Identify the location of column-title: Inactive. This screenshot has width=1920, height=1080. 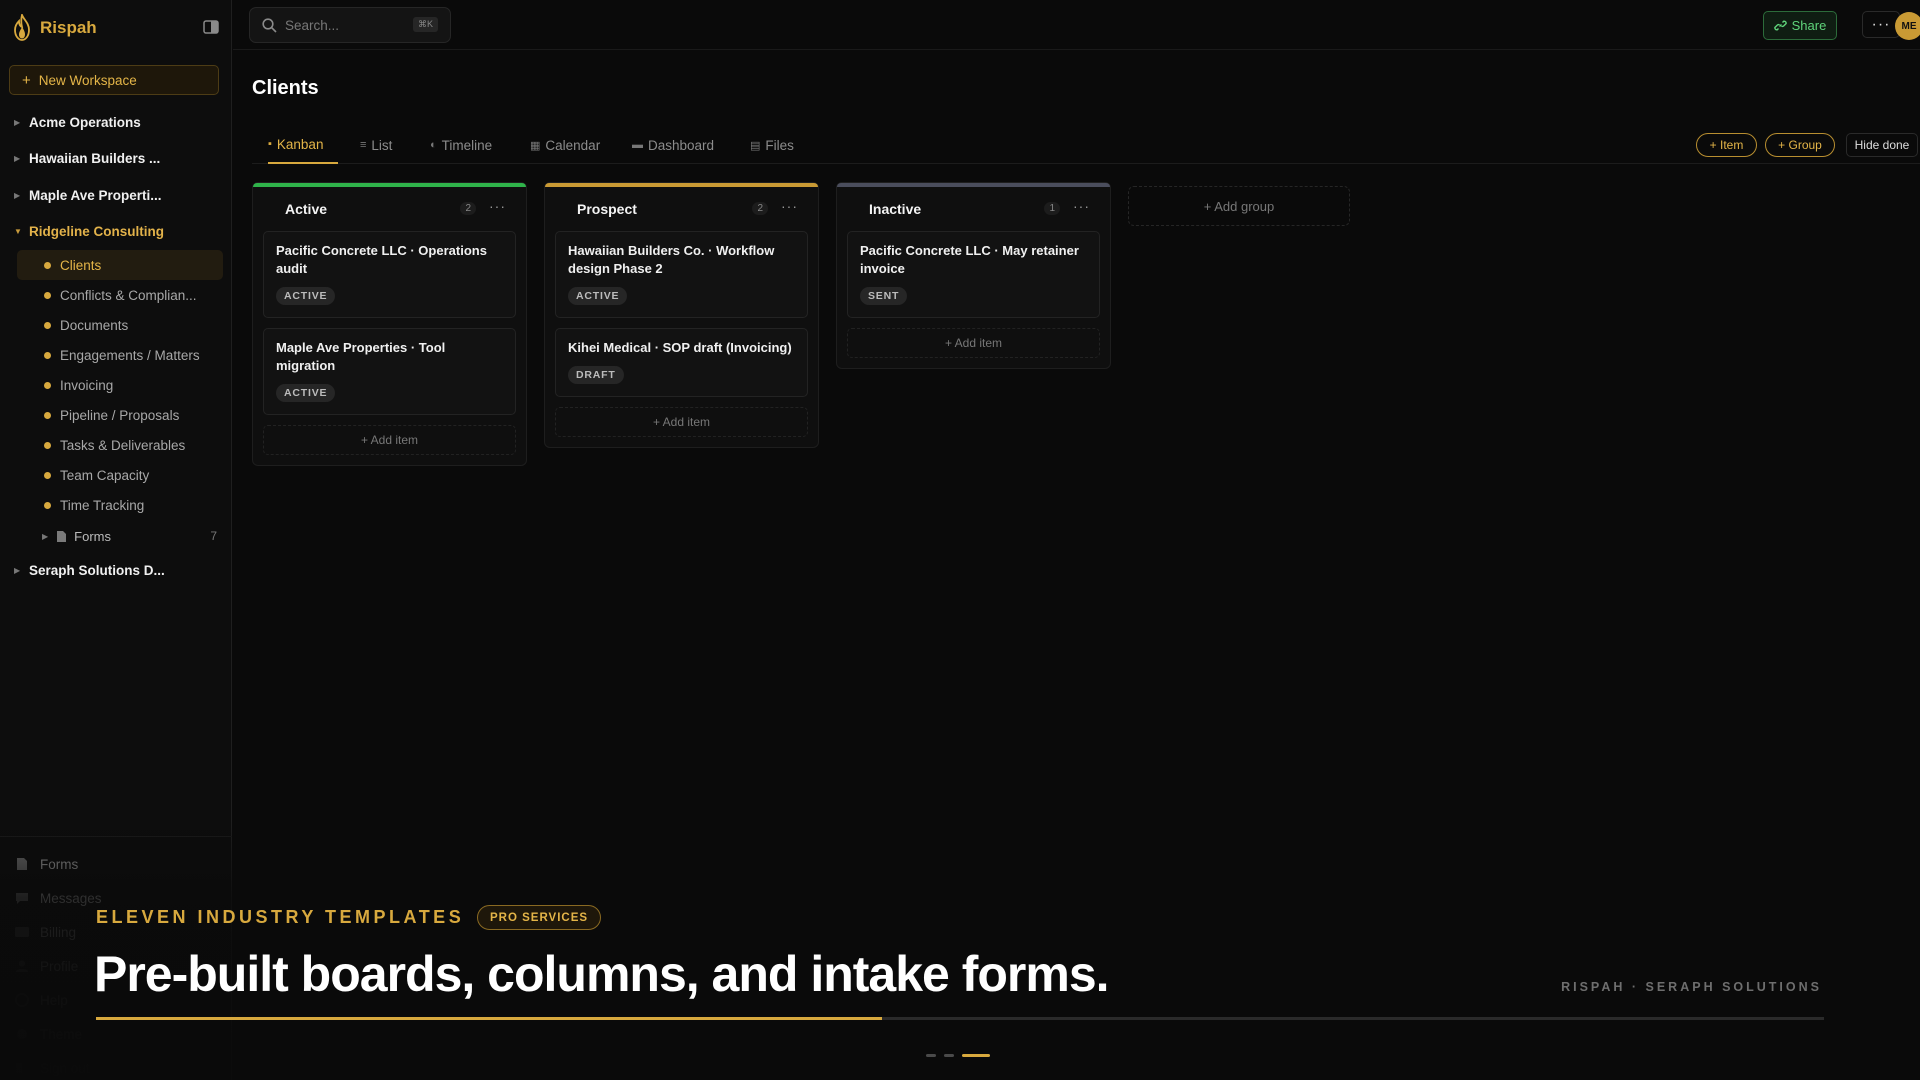
(895, 209).